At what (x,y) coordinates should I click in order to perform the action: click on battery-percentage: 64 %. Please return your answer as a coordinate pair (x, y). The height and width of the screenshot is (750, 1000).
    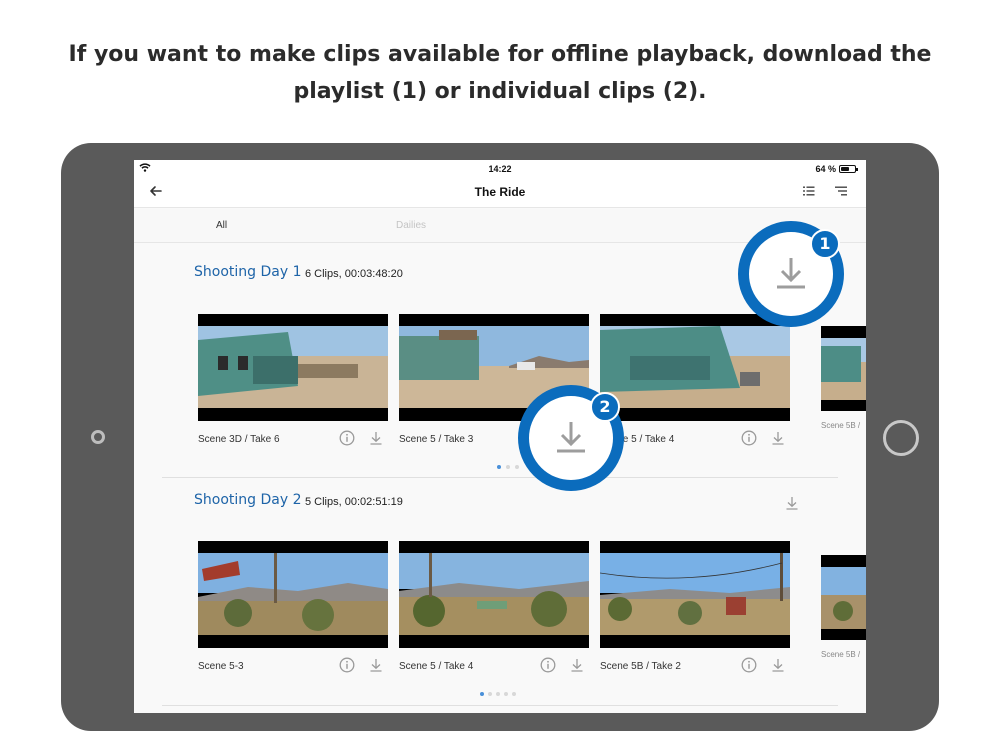
    Looking at the image, I should click on (825, 169).